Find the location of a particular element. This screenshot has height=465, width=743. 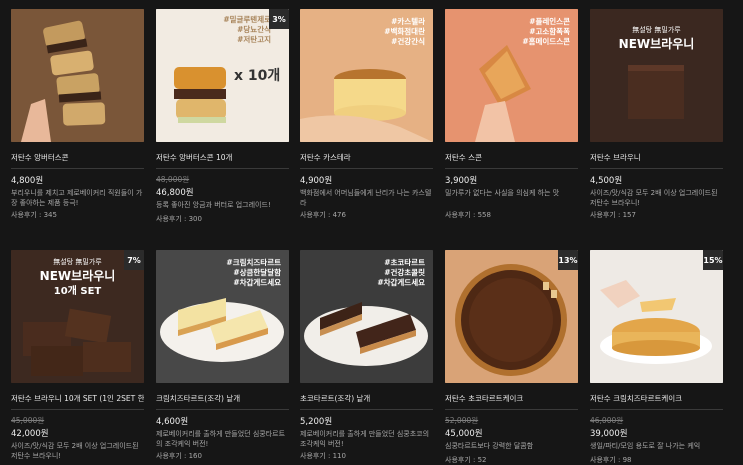

product-description: 제로베이커리를 출하게 만들었던 심쿵초코의 조각케익 버전! is located at coordinates (365, 439).